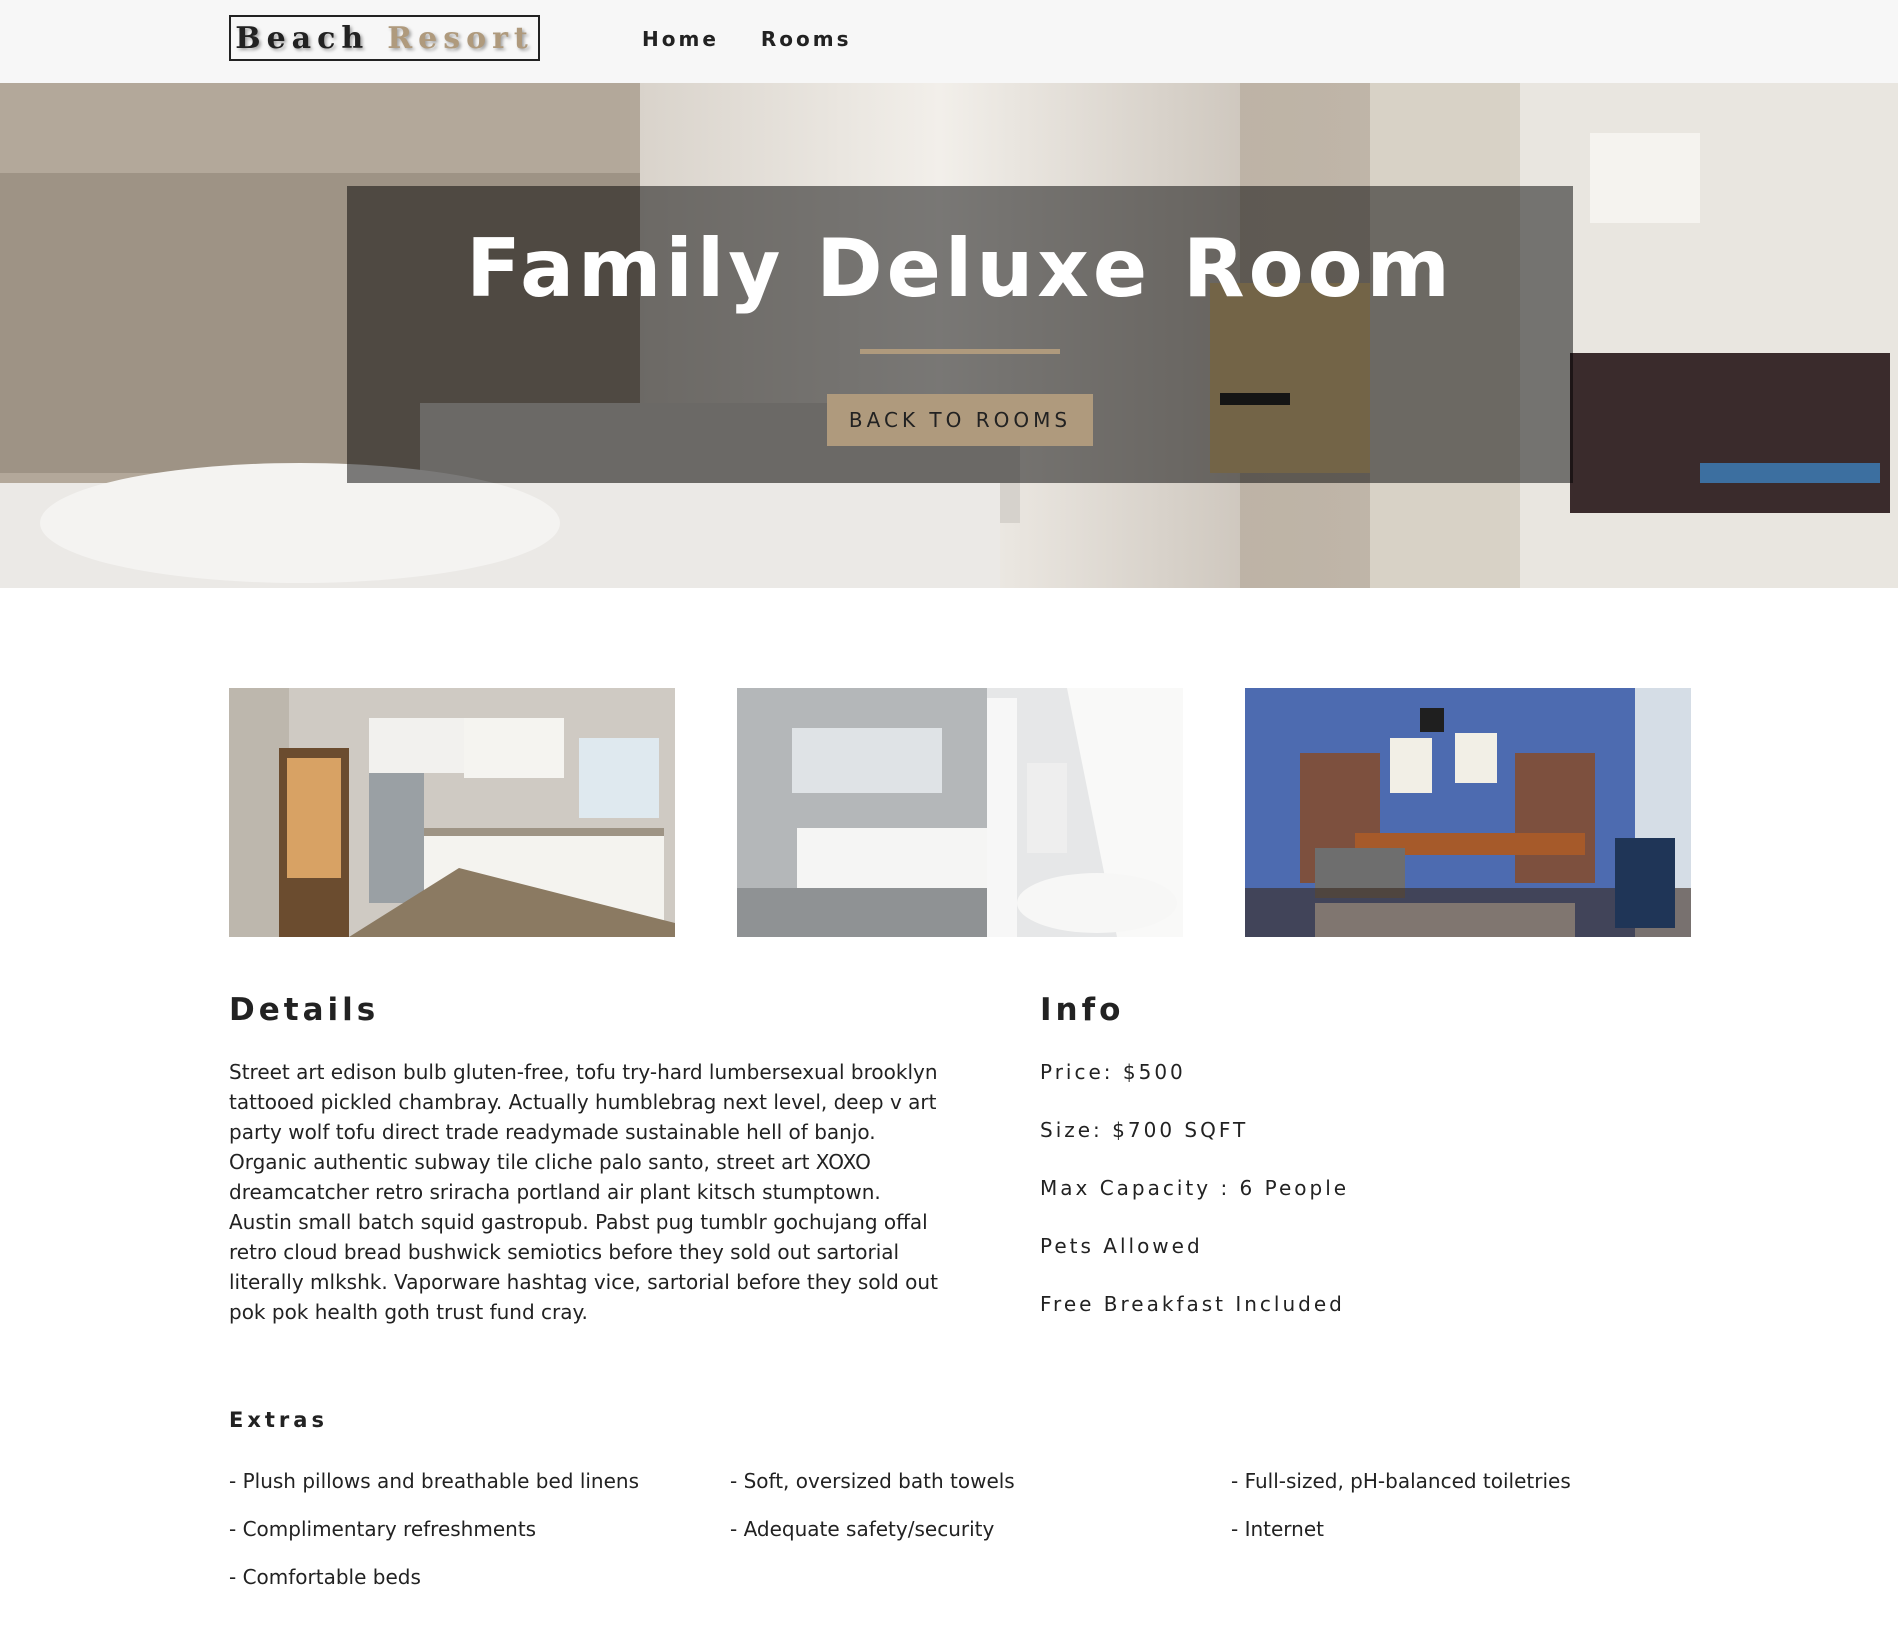 The width and height of the screenshot is (1898, 1650). Describe the element at coordinates (872, 1481) in the screenshot. I see `extra-item: - Soft, oversized bath towels` at that location.